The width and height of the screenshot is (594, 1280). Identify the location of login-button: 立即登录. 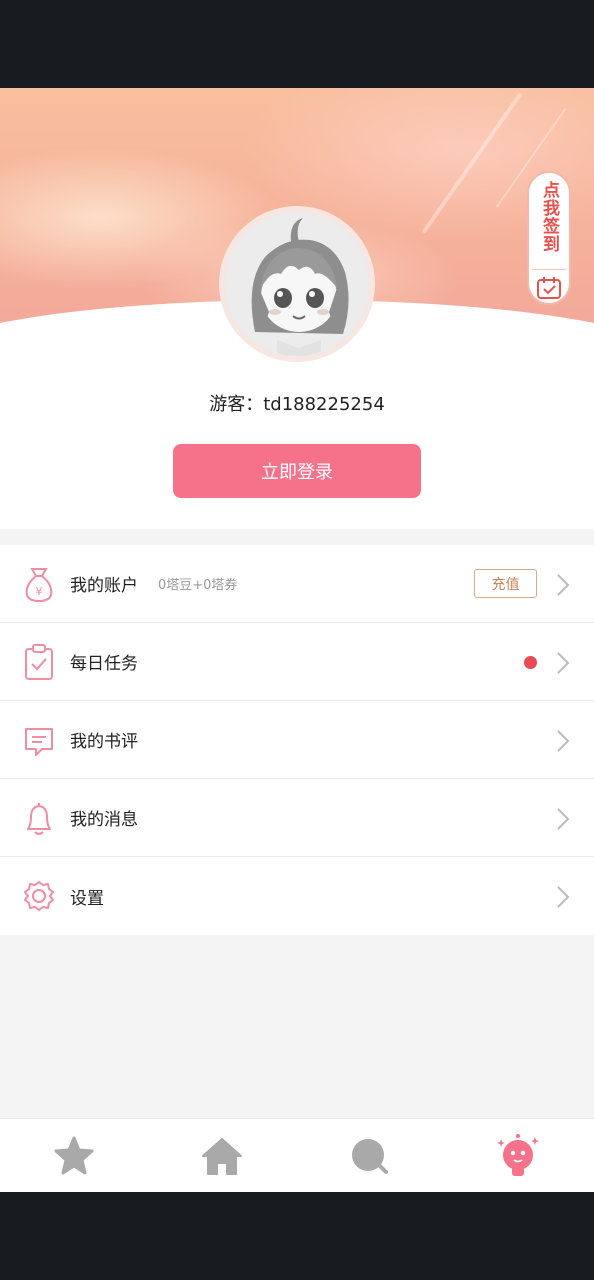
(297, 471).